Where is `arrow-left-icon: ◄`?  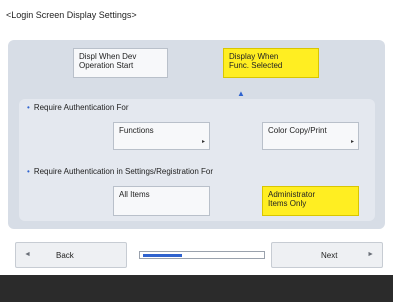 arrow-left-icon: ◄ is located at coordinates (27, 254).